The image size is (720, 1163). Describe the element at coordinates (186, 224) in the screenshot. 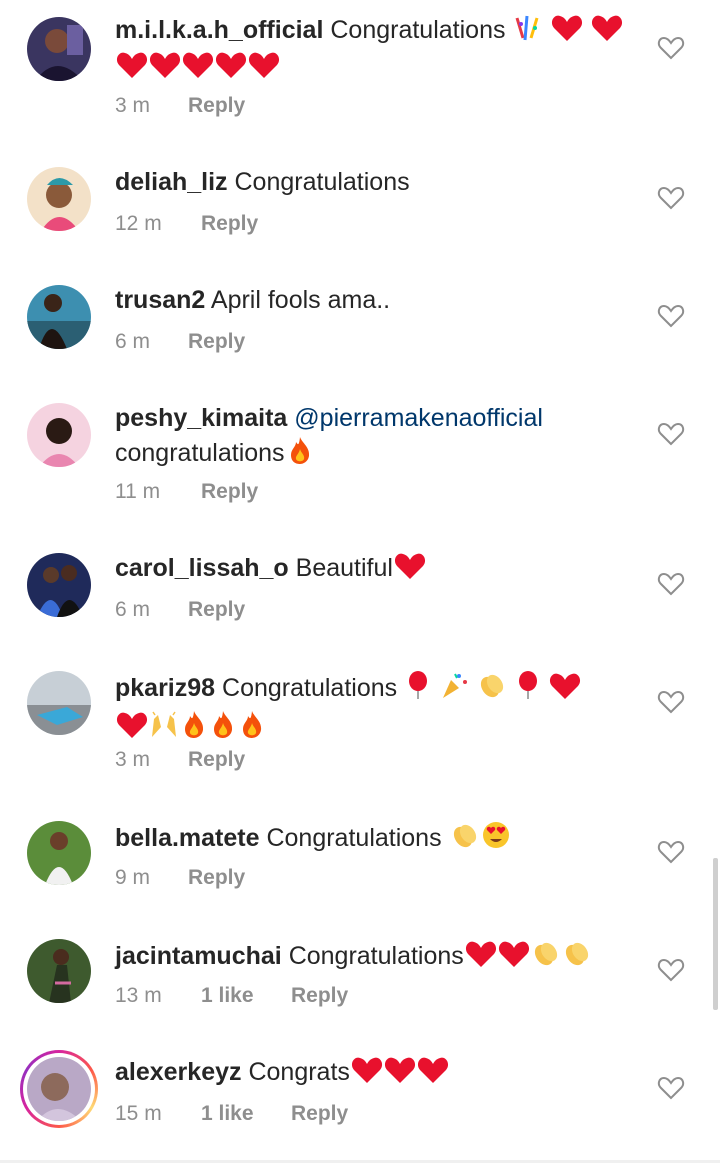

I see `comment-meta: 12 m Reply` at that location.